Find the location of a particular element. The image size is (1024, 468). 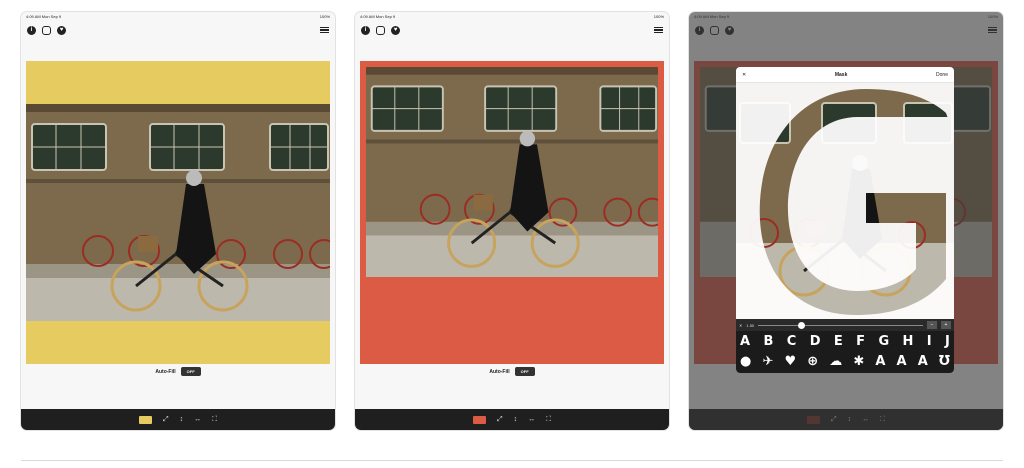

close-button: ✕ is located at coordinates (744, 75).